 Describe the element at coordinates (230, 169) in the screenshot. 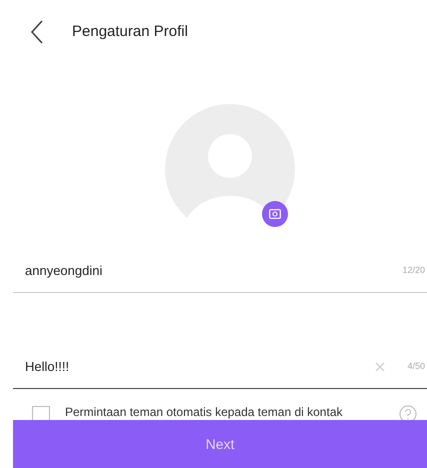

I see `avatar-icon` at that location.